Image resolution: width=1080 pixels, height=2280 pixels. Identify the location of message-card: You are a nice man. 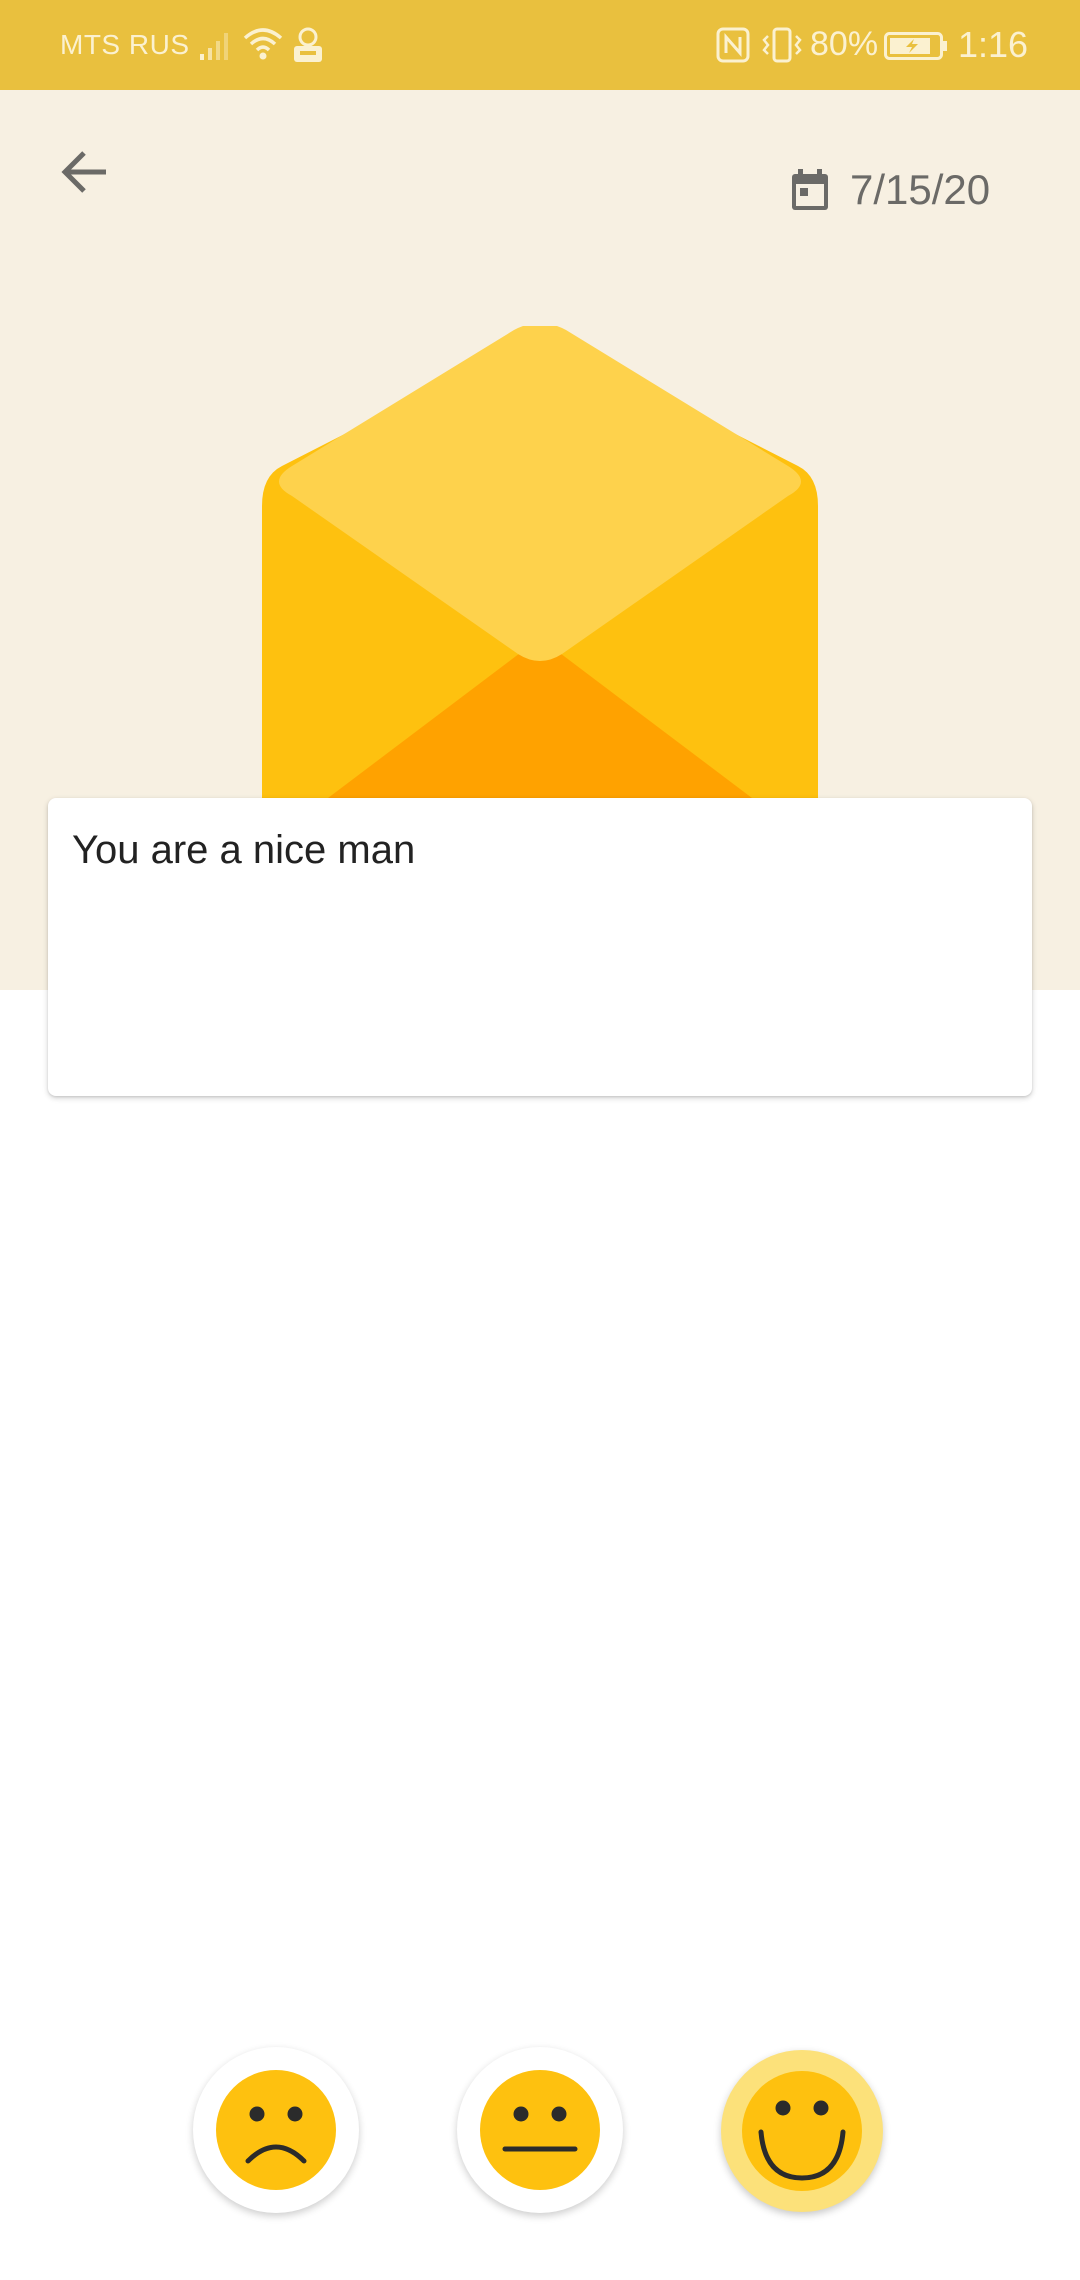
(540, 947).